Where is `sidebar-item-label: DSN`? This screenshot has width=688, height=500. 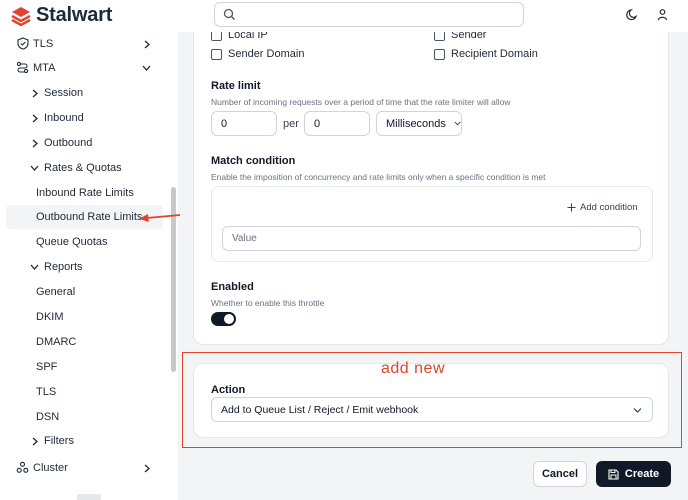 sidebar-item-label: DSN is located at coordinates (48, 417).